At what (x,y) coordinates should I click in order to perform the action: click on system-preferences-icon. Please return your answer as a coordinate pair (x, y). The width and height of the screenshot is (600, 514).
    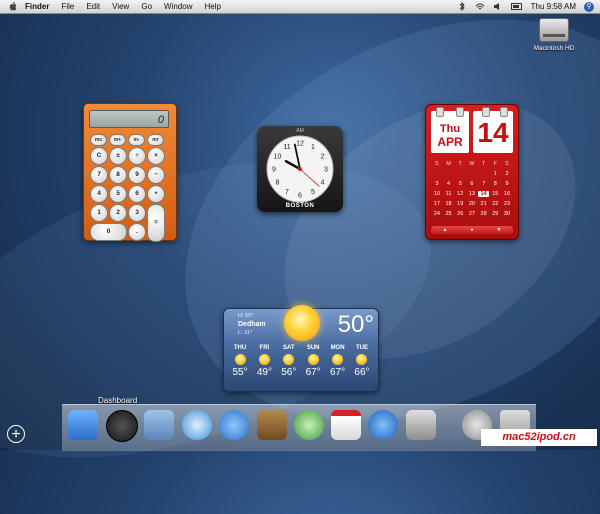
    Looking at the image, I should click on (421, 425).